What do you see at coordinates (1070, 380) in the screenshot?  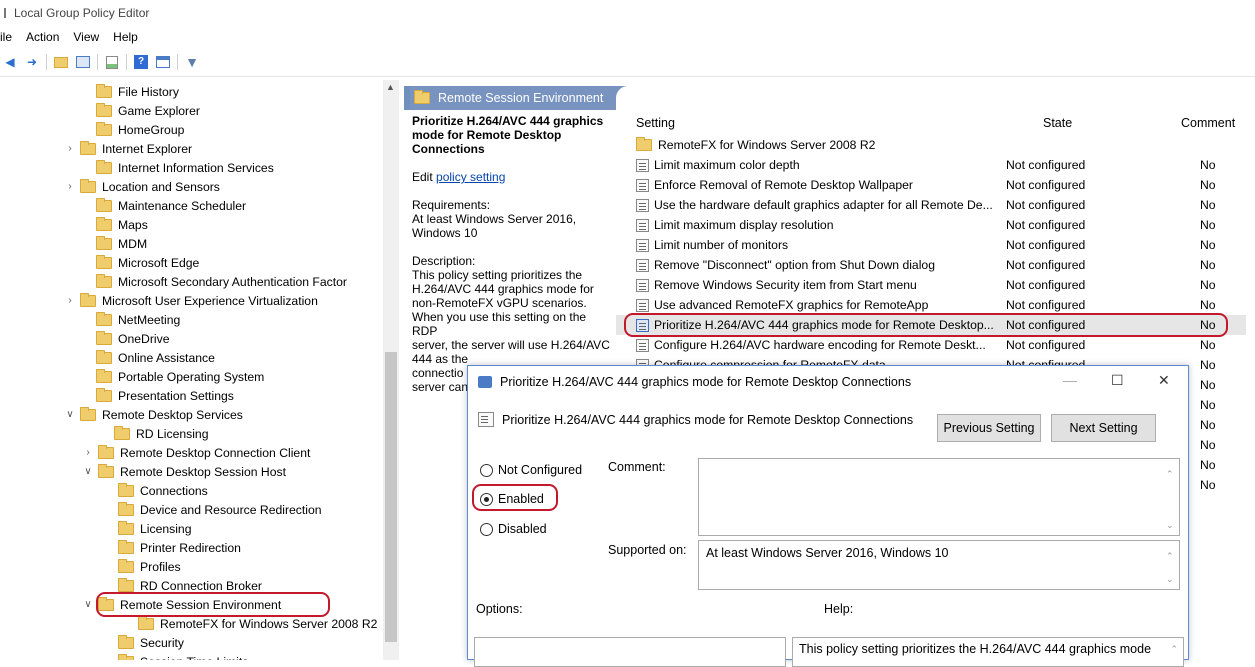 I see `minimize-icon: —` at bounding box center [1070, 380].